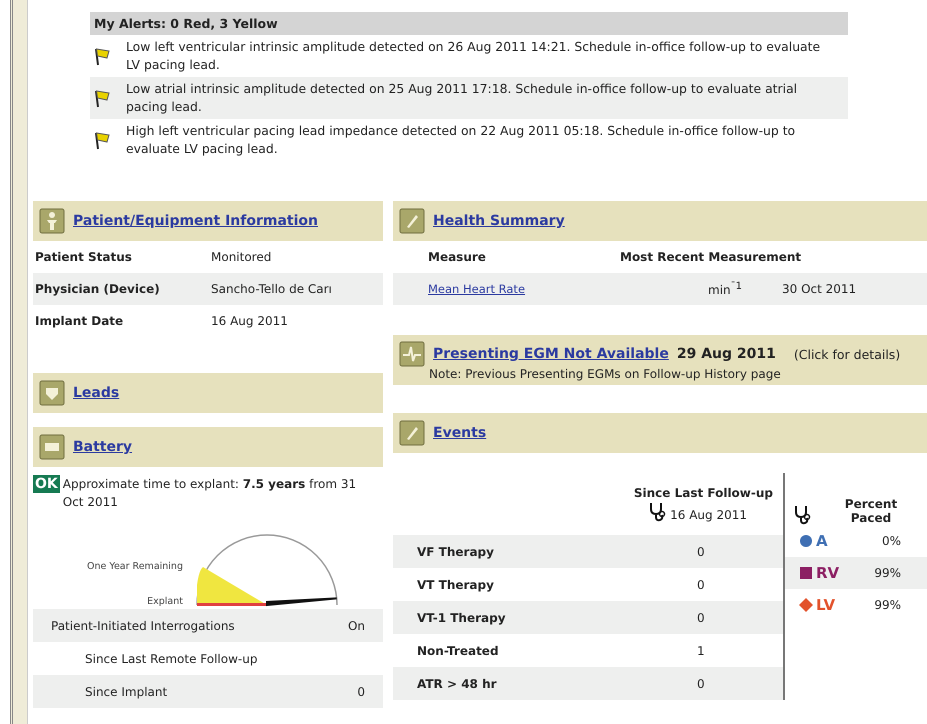 The width and height of the screenshot is (927, 724). I want to click on section-link: Leads, so click(96, 393).